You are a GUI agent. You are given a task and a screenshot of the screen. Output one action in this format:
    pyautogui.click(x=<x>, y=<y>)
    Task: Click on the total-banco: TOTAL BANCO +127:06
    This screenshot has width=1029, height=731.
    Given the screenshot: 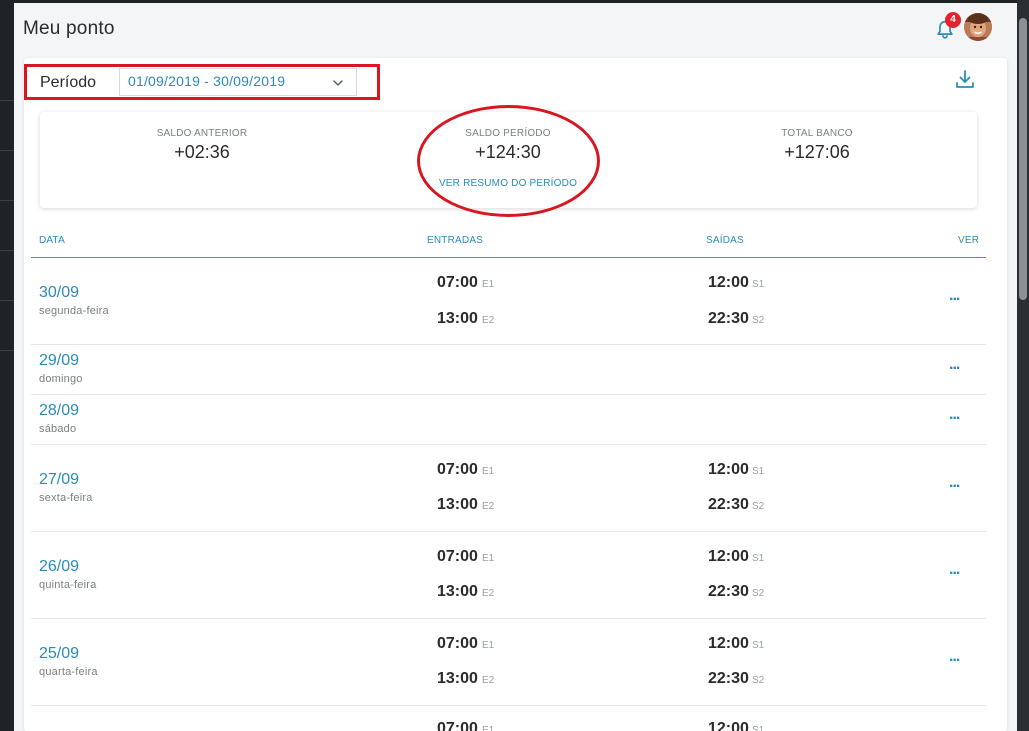 What is the action you would take?
    pyautogui.click(x=817, y=145)
    